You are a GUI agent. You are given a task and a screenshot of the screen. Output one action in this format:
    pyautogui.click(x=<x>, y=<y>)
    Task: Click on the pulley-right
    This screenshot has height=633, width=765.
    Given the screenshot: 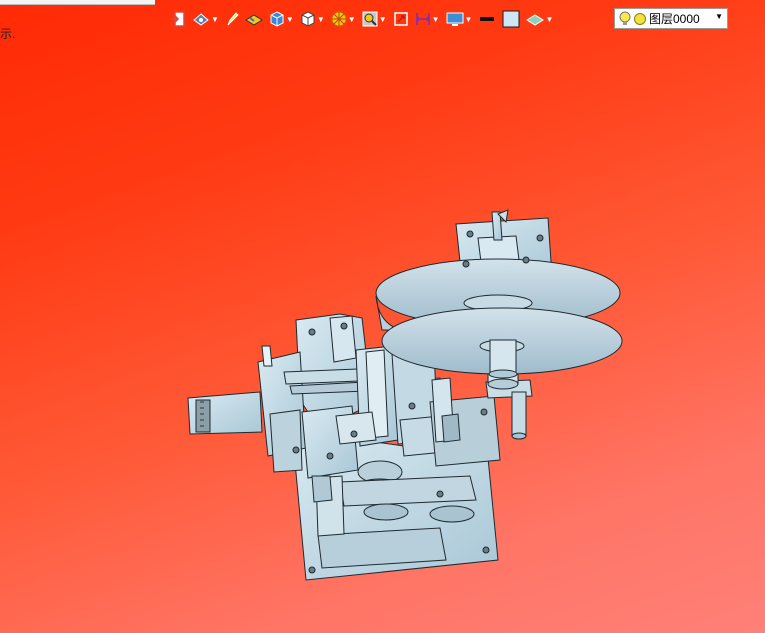 What is the action you would take?
    pyautogui.click(x=452, y=514)
    